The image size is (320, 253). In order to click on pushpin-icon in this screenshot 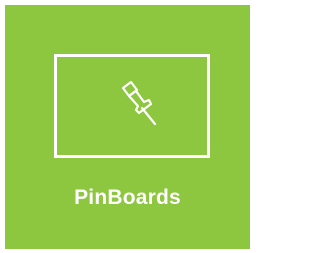, I will do `click(135, 105)`.